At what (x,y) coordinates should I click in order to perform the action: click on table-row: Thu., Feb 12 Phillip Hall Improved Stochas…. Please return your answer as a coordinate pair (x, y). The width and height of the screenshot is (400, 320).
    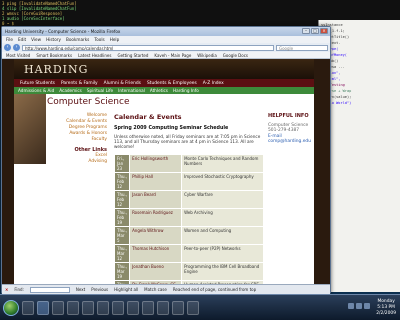
    Looking at the image, I should click on (188, 181).